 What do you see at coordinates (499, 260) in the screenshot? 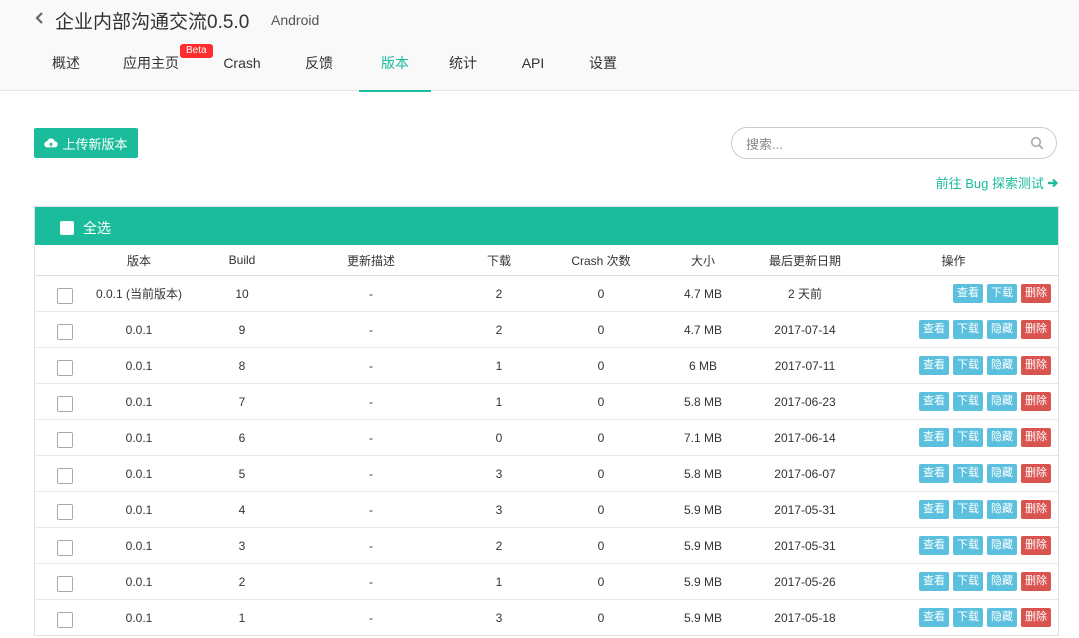
I see `header-downloads: 下载` at bounding box center [499, 260].